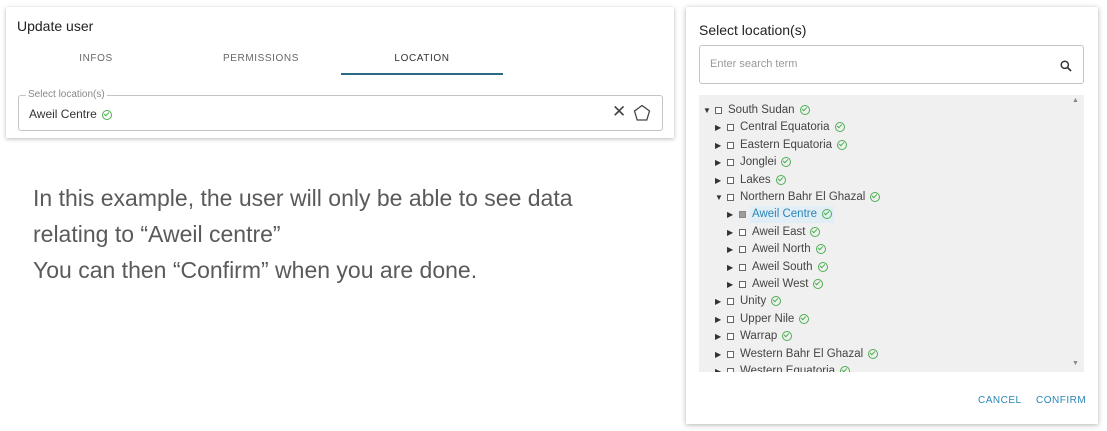 The width and height of the screenshot is (1107, 431). I want to click on tree-item: ▶ Aweil East, so click(884, 232).